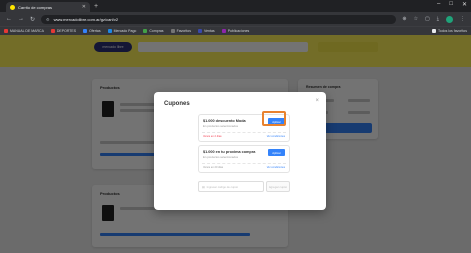 The image size is (471, 253). What do you see at coordinates (9, 19) in the screenshot?
I see `back-icon: ←` at bounding box center [9, 19].